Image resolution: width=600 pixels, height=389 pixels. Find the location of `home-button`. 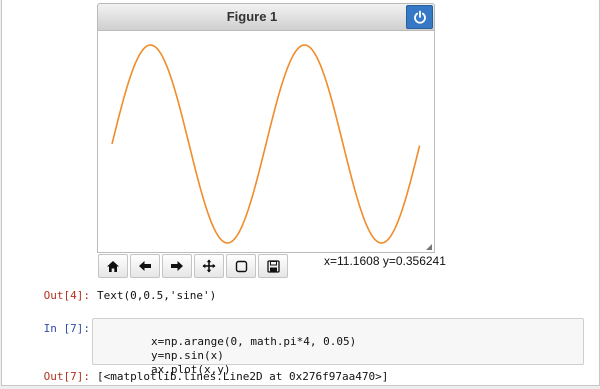

home-button is located at coordinates (113, 266).